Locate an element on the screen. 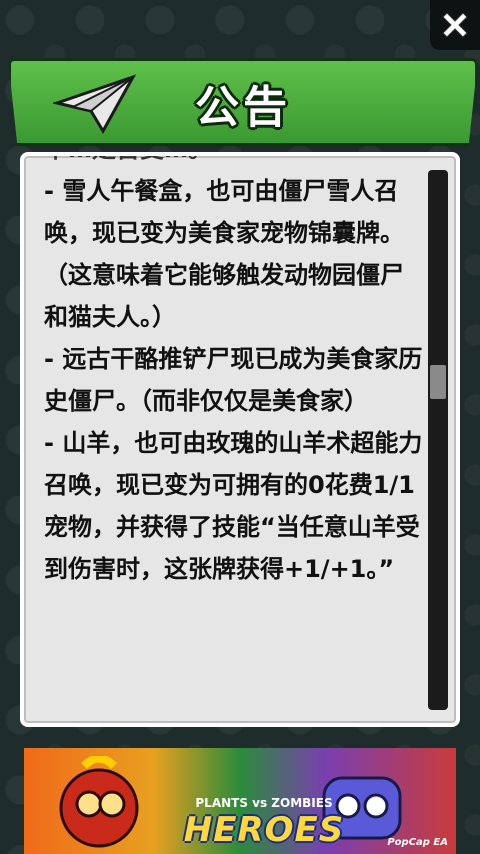 The height and width of the screenshot is (854, 480). ad-banner: PLANTS vs ZOMBIES HEROES PopCap EA is located at coordinates (240, 801).